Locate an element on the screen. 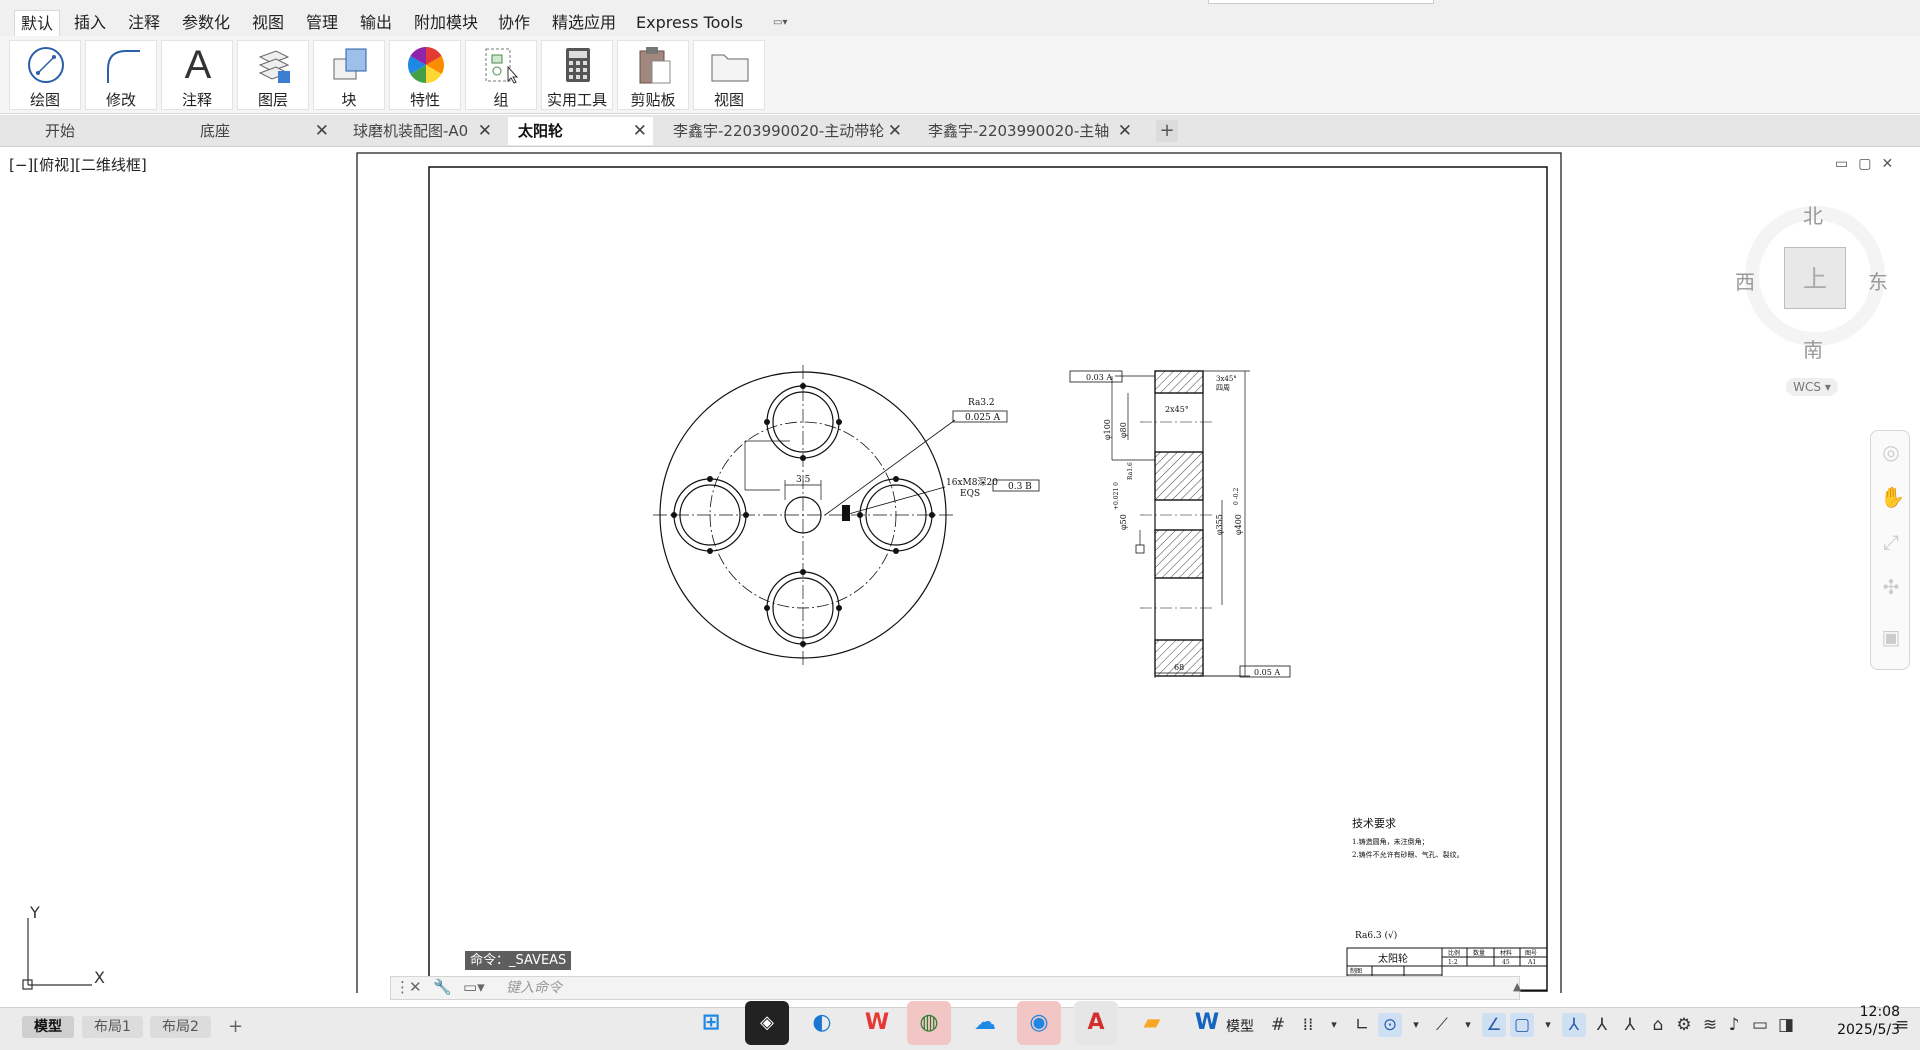 This screenshot has height=1050, width=1920. layout-tab-1: 布局1 is located at coordinates (112, 1027).